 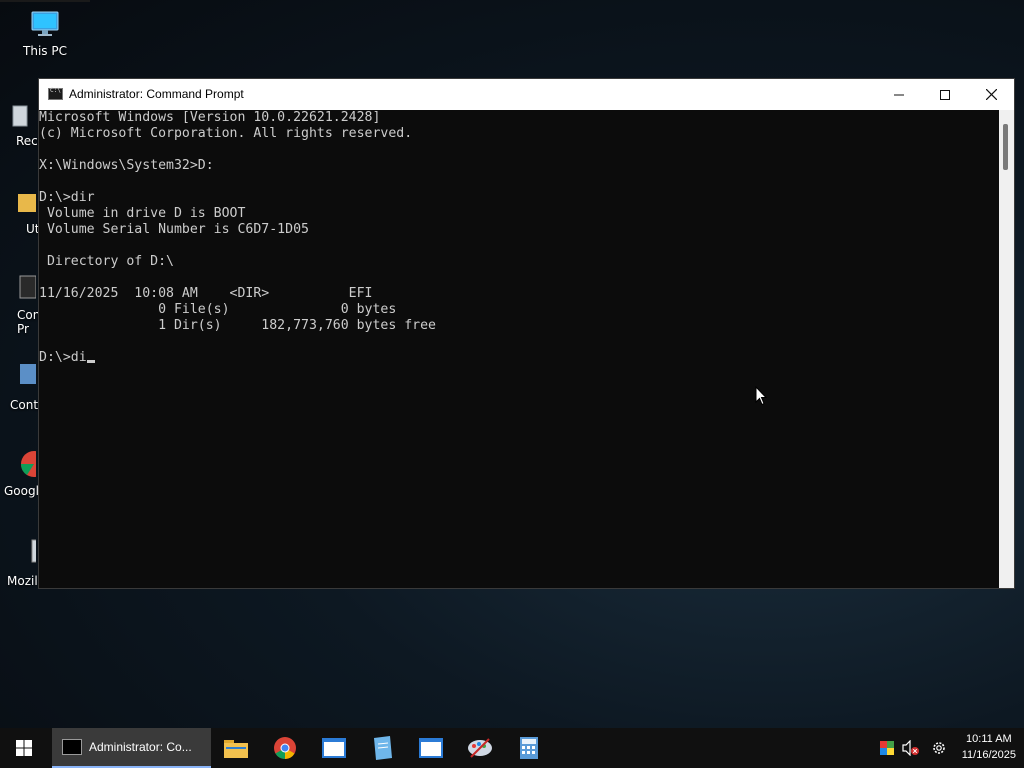 I want to click on console-line: D:\>dir, so click(x=67, y=197).